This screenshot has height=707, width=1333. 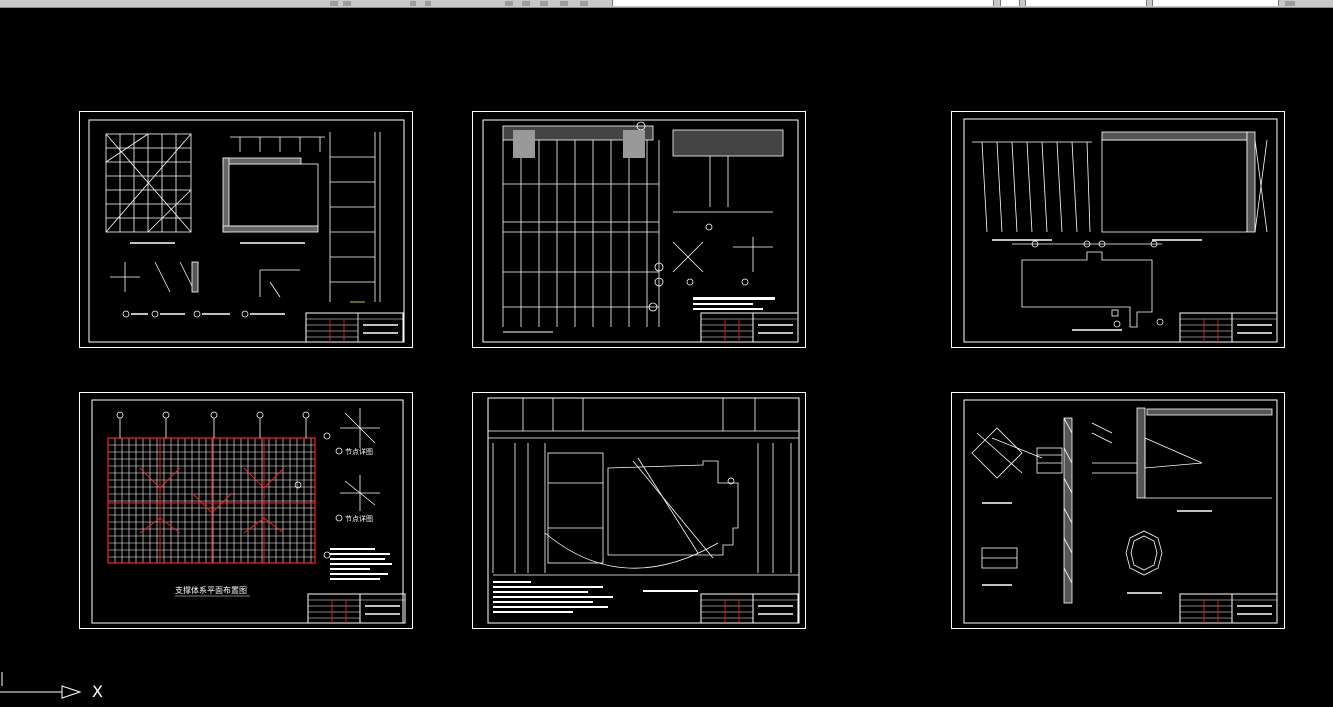 I want to click on callout-detail-label-1: 节点详图, so click(x=359, y=451).